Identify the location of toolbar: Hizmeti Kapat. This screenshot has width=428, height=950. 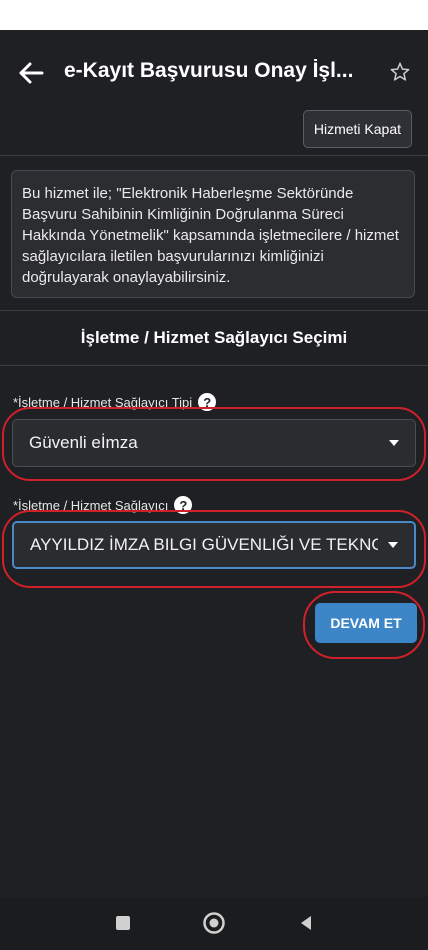
(214, 131).